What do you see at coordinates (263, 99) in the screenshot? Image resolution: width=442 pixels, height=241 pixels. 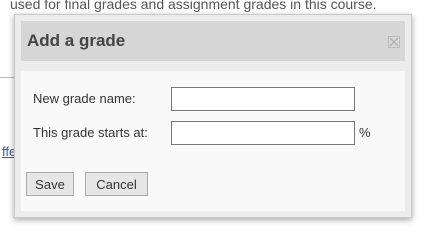 I see `grade-name-input` at bounding box center [263, 99].